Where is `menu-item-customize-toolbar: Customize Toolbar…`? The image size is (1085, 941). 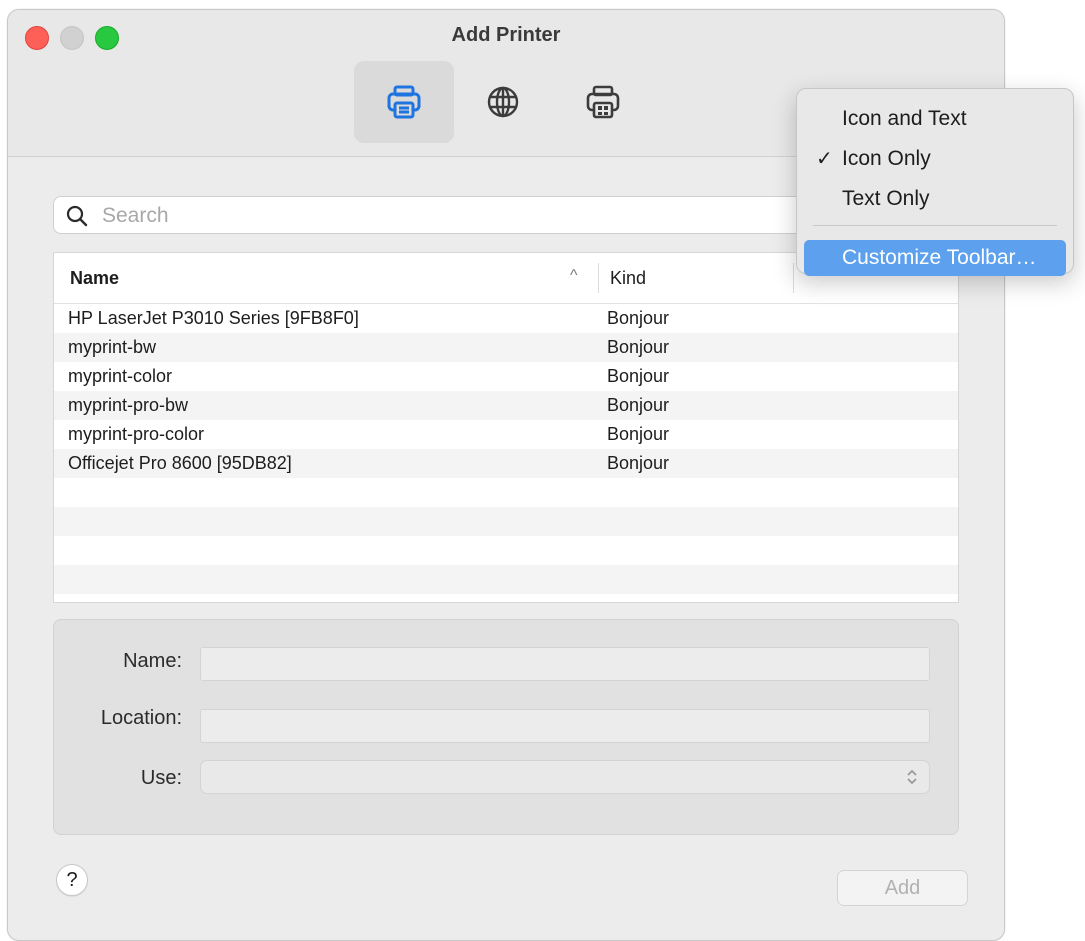
menu-item-customize-toolbar: Customize Toolbar… is located at coordinates (935, 258).